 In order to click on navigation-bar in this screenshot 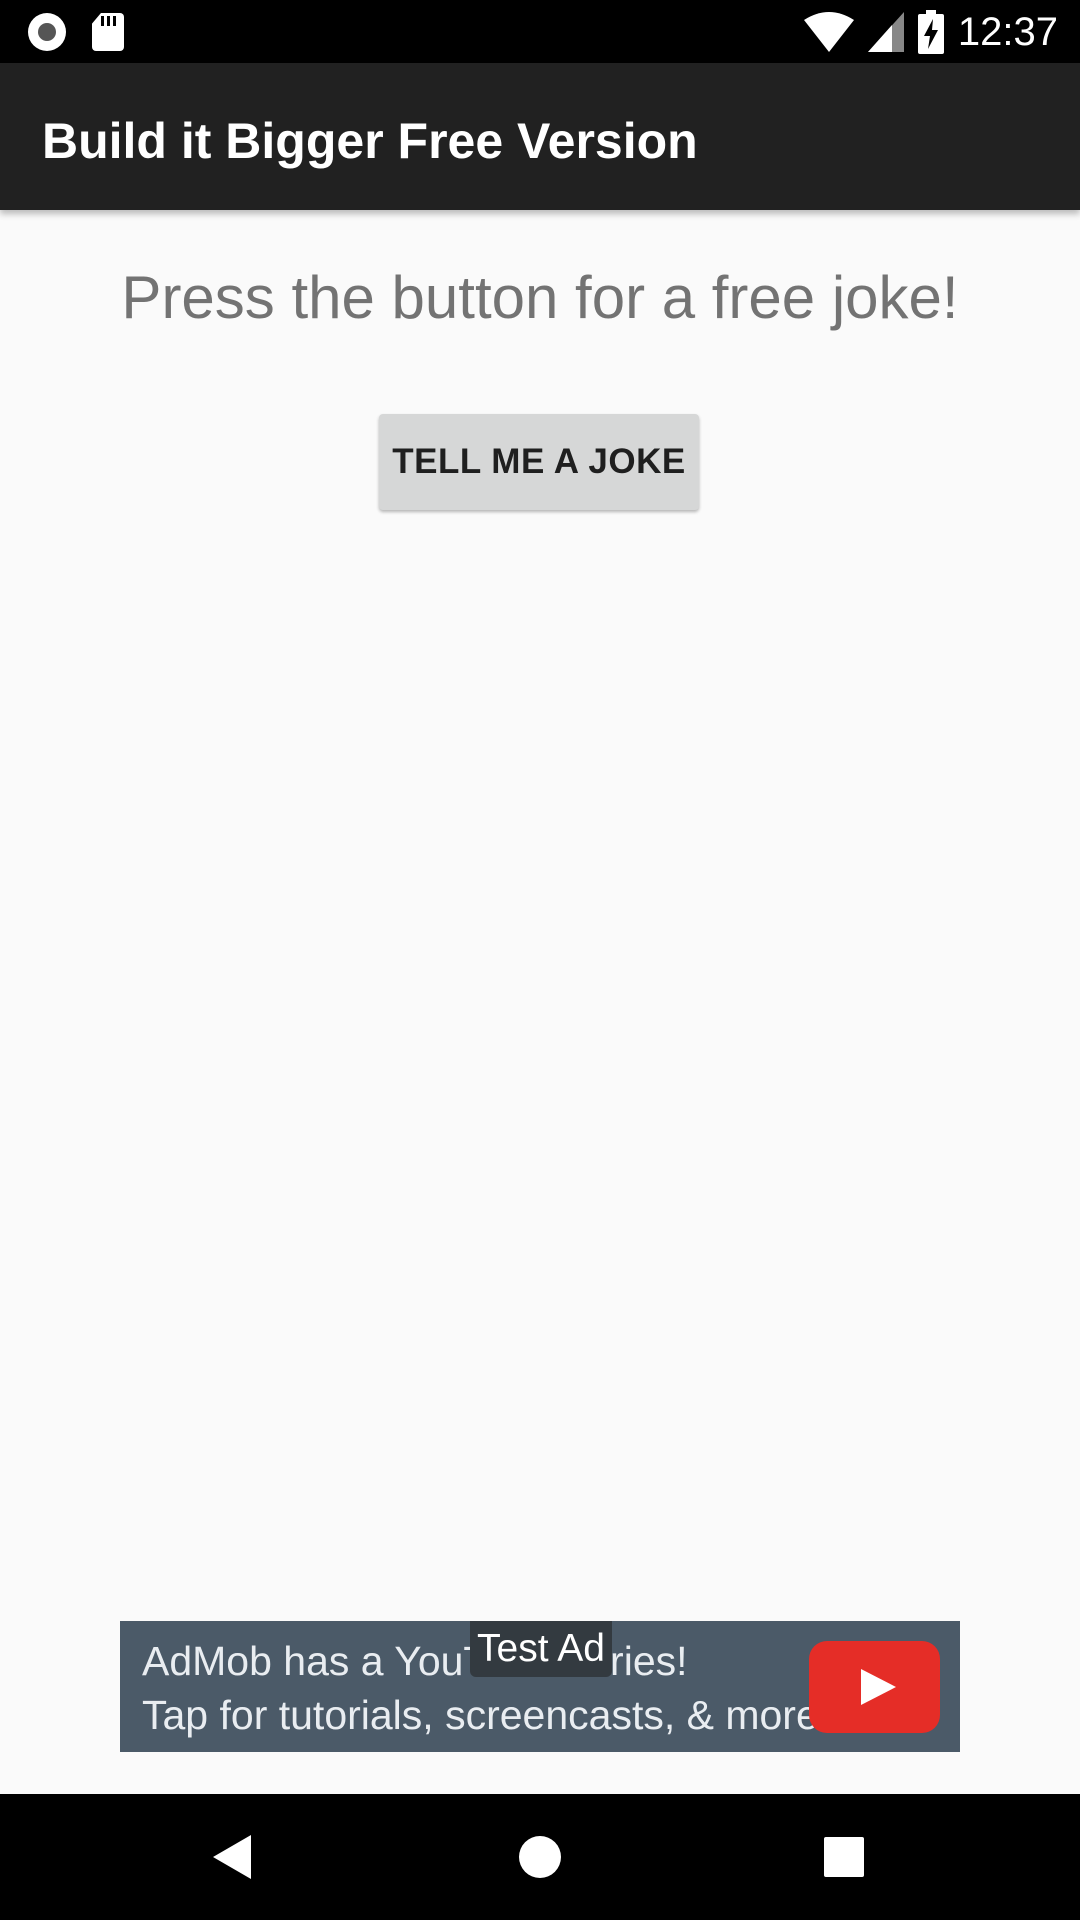, I will do `click(540, 1857)`.